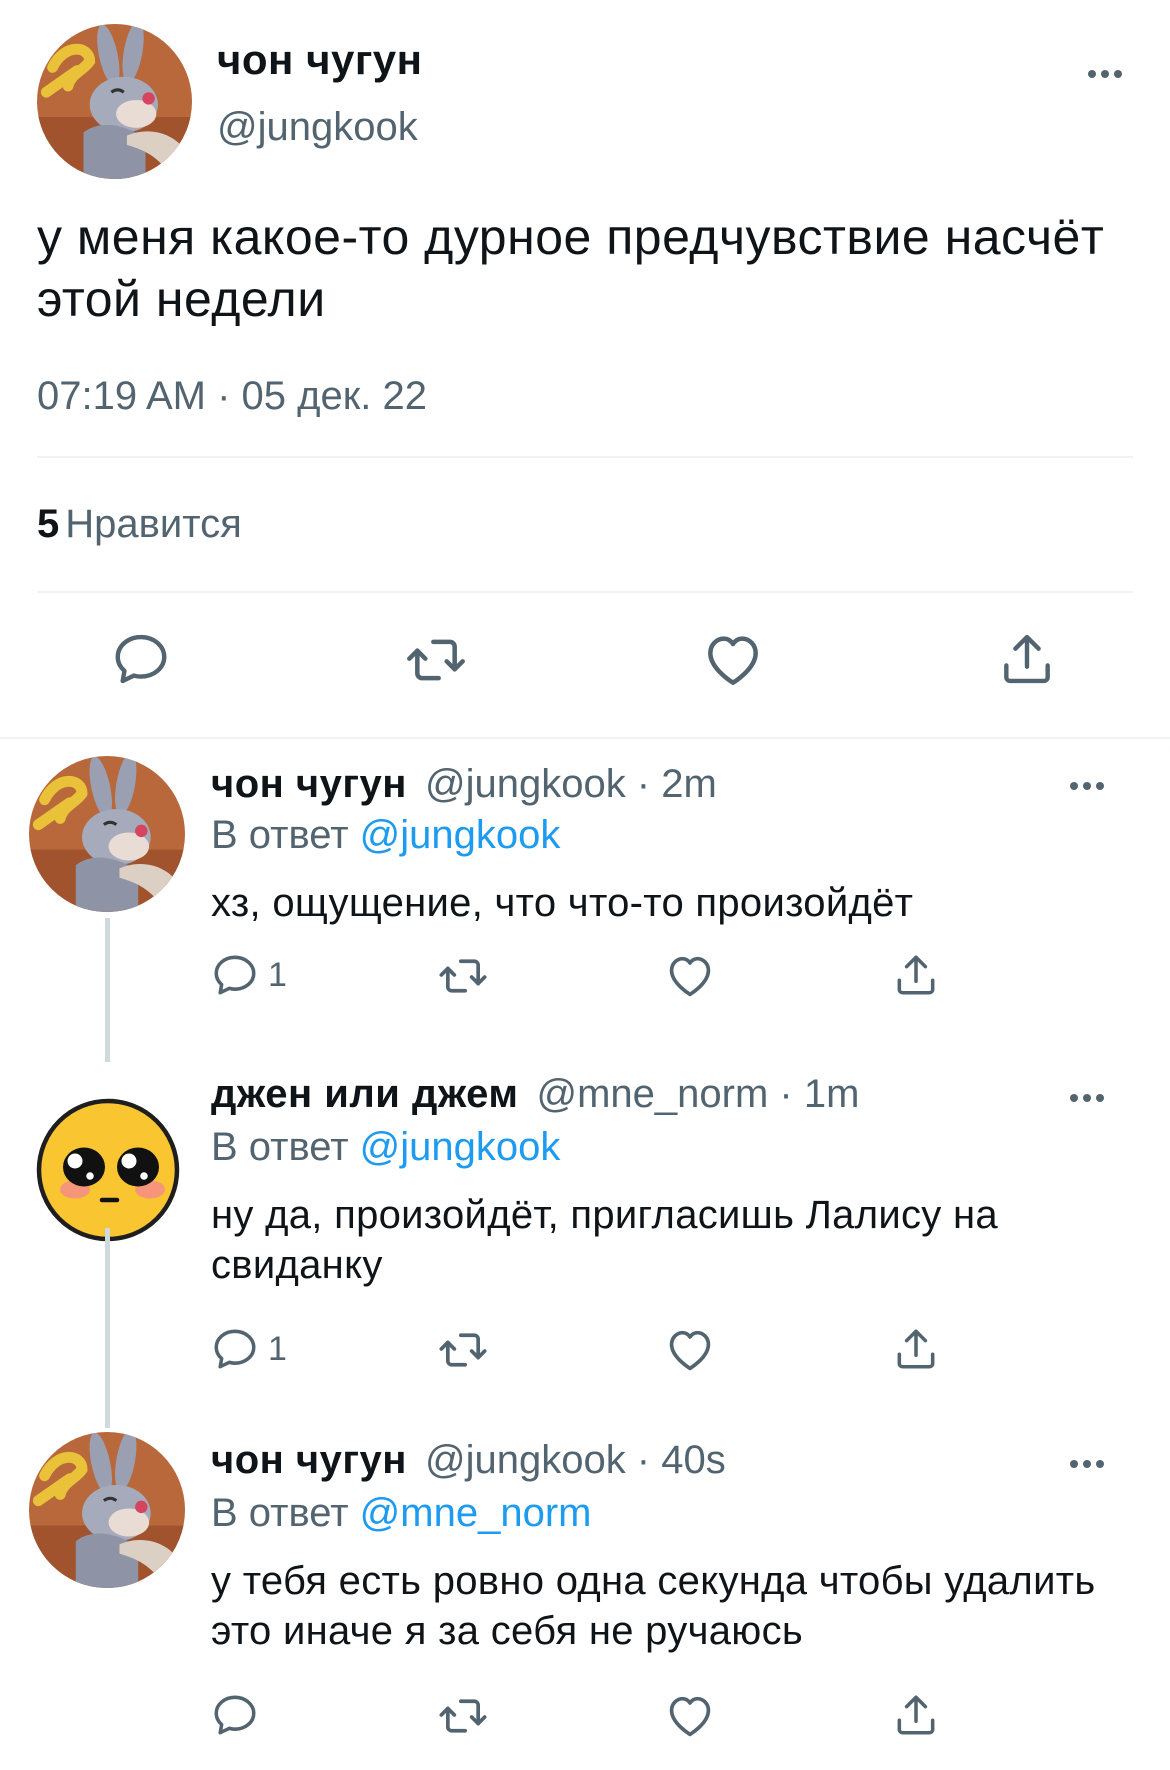 Image resolution: width=1170 pixels, height=1770 pixels. I want to click on likes-summary: 5 Нравится, so click(139, 524).